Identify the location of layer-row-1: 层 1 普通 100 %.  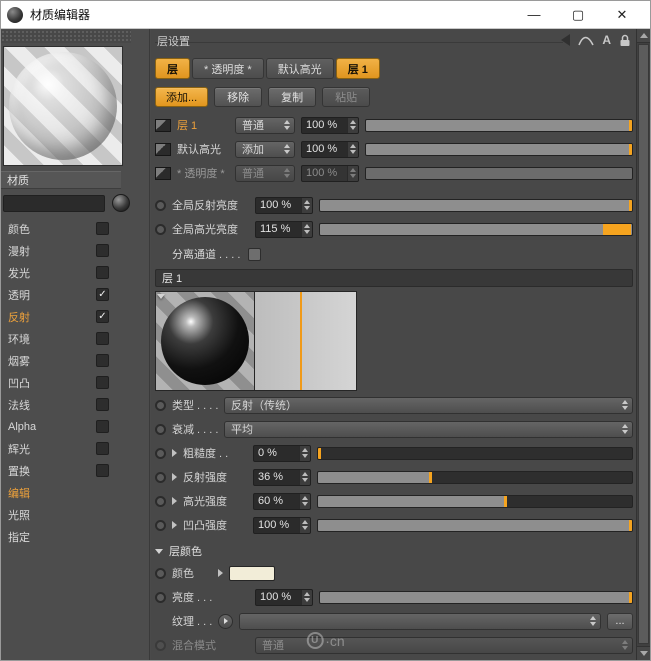
(394, 125).